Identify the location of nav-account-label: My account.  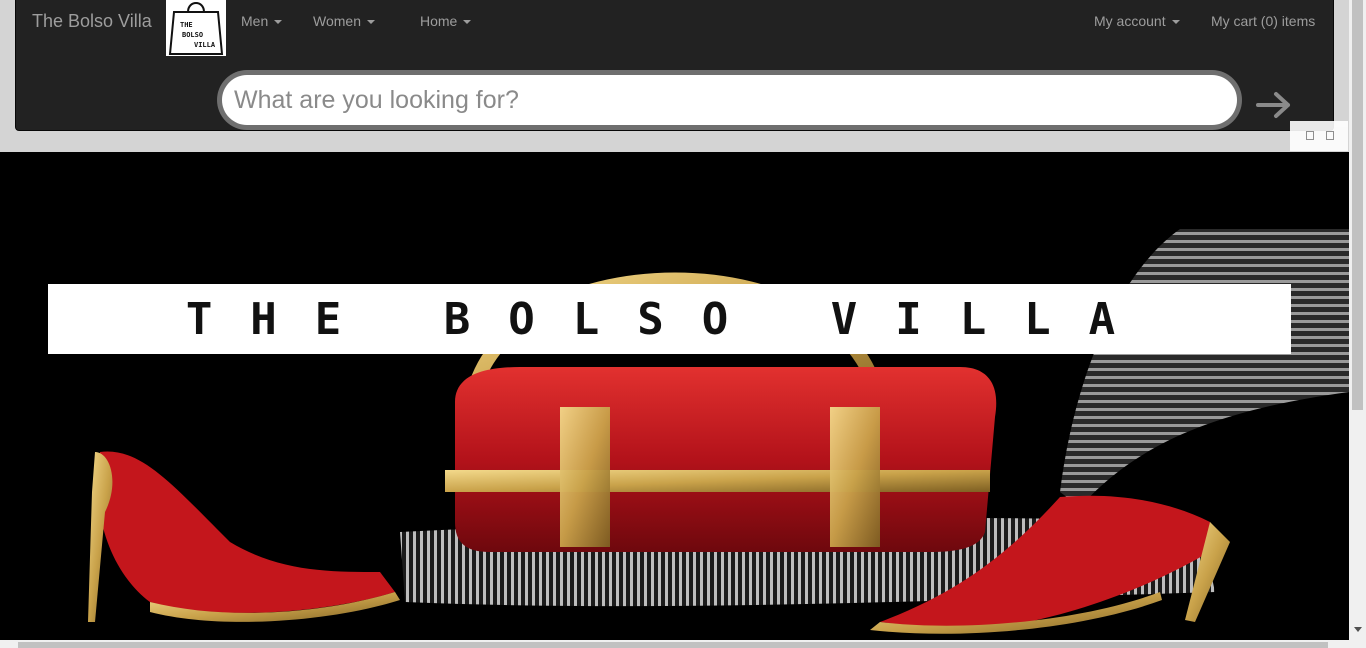
(1130, 21).